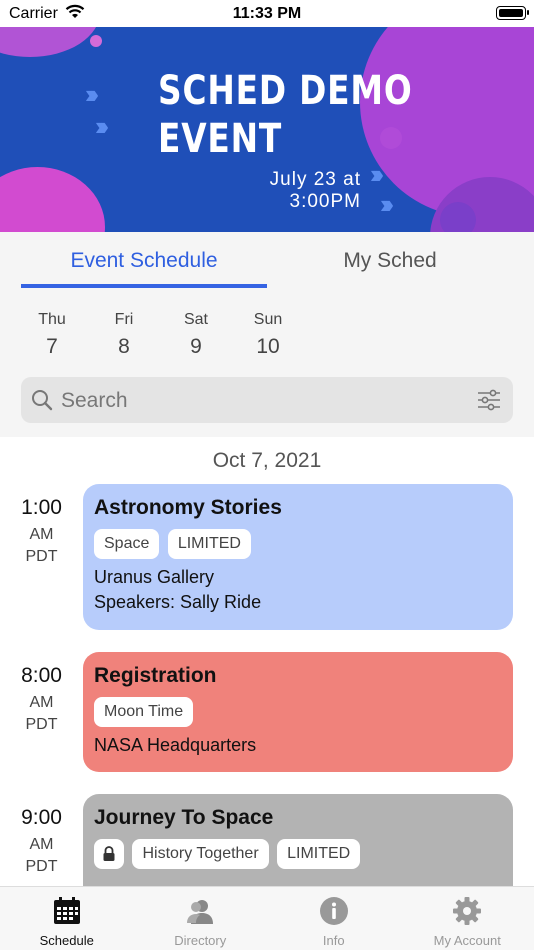  I want to click on session-title: Journey To Space, so click(184, 817).